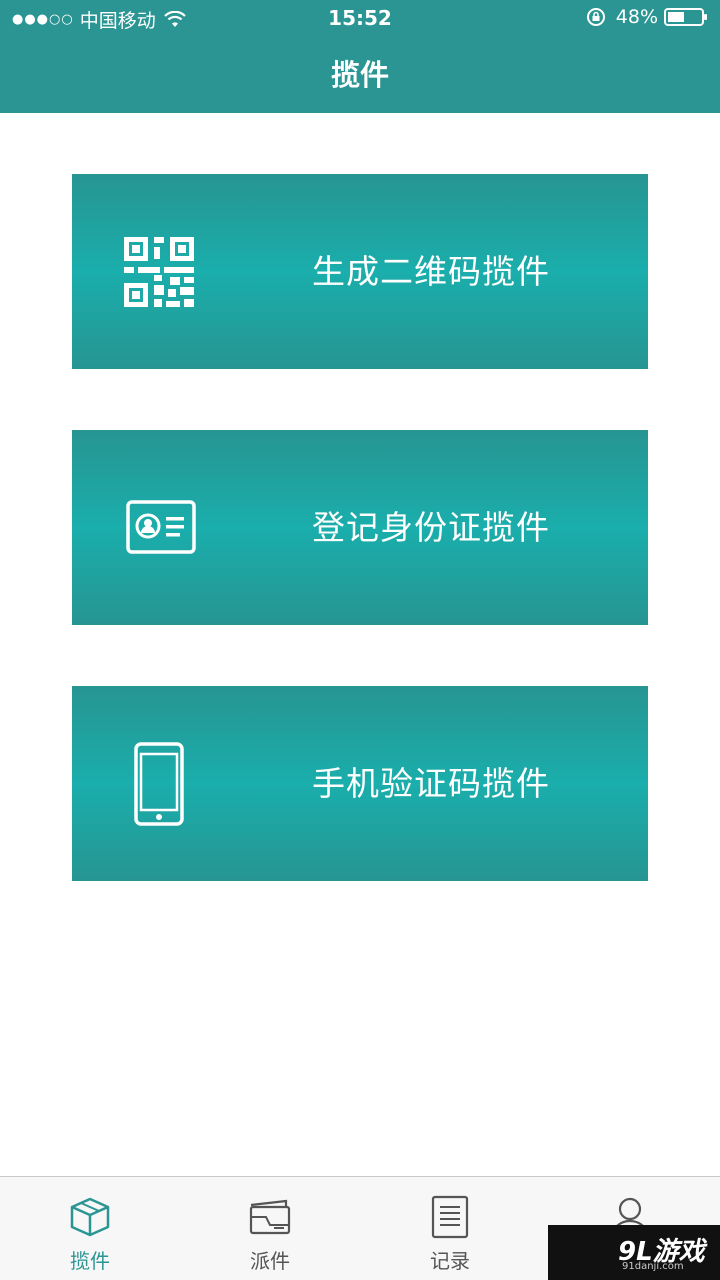 This screenshot has width=720, height=1280. Describe the element at coordinates (450, 1261) in the screenshot. I see `tab-label: 记录` at that location.